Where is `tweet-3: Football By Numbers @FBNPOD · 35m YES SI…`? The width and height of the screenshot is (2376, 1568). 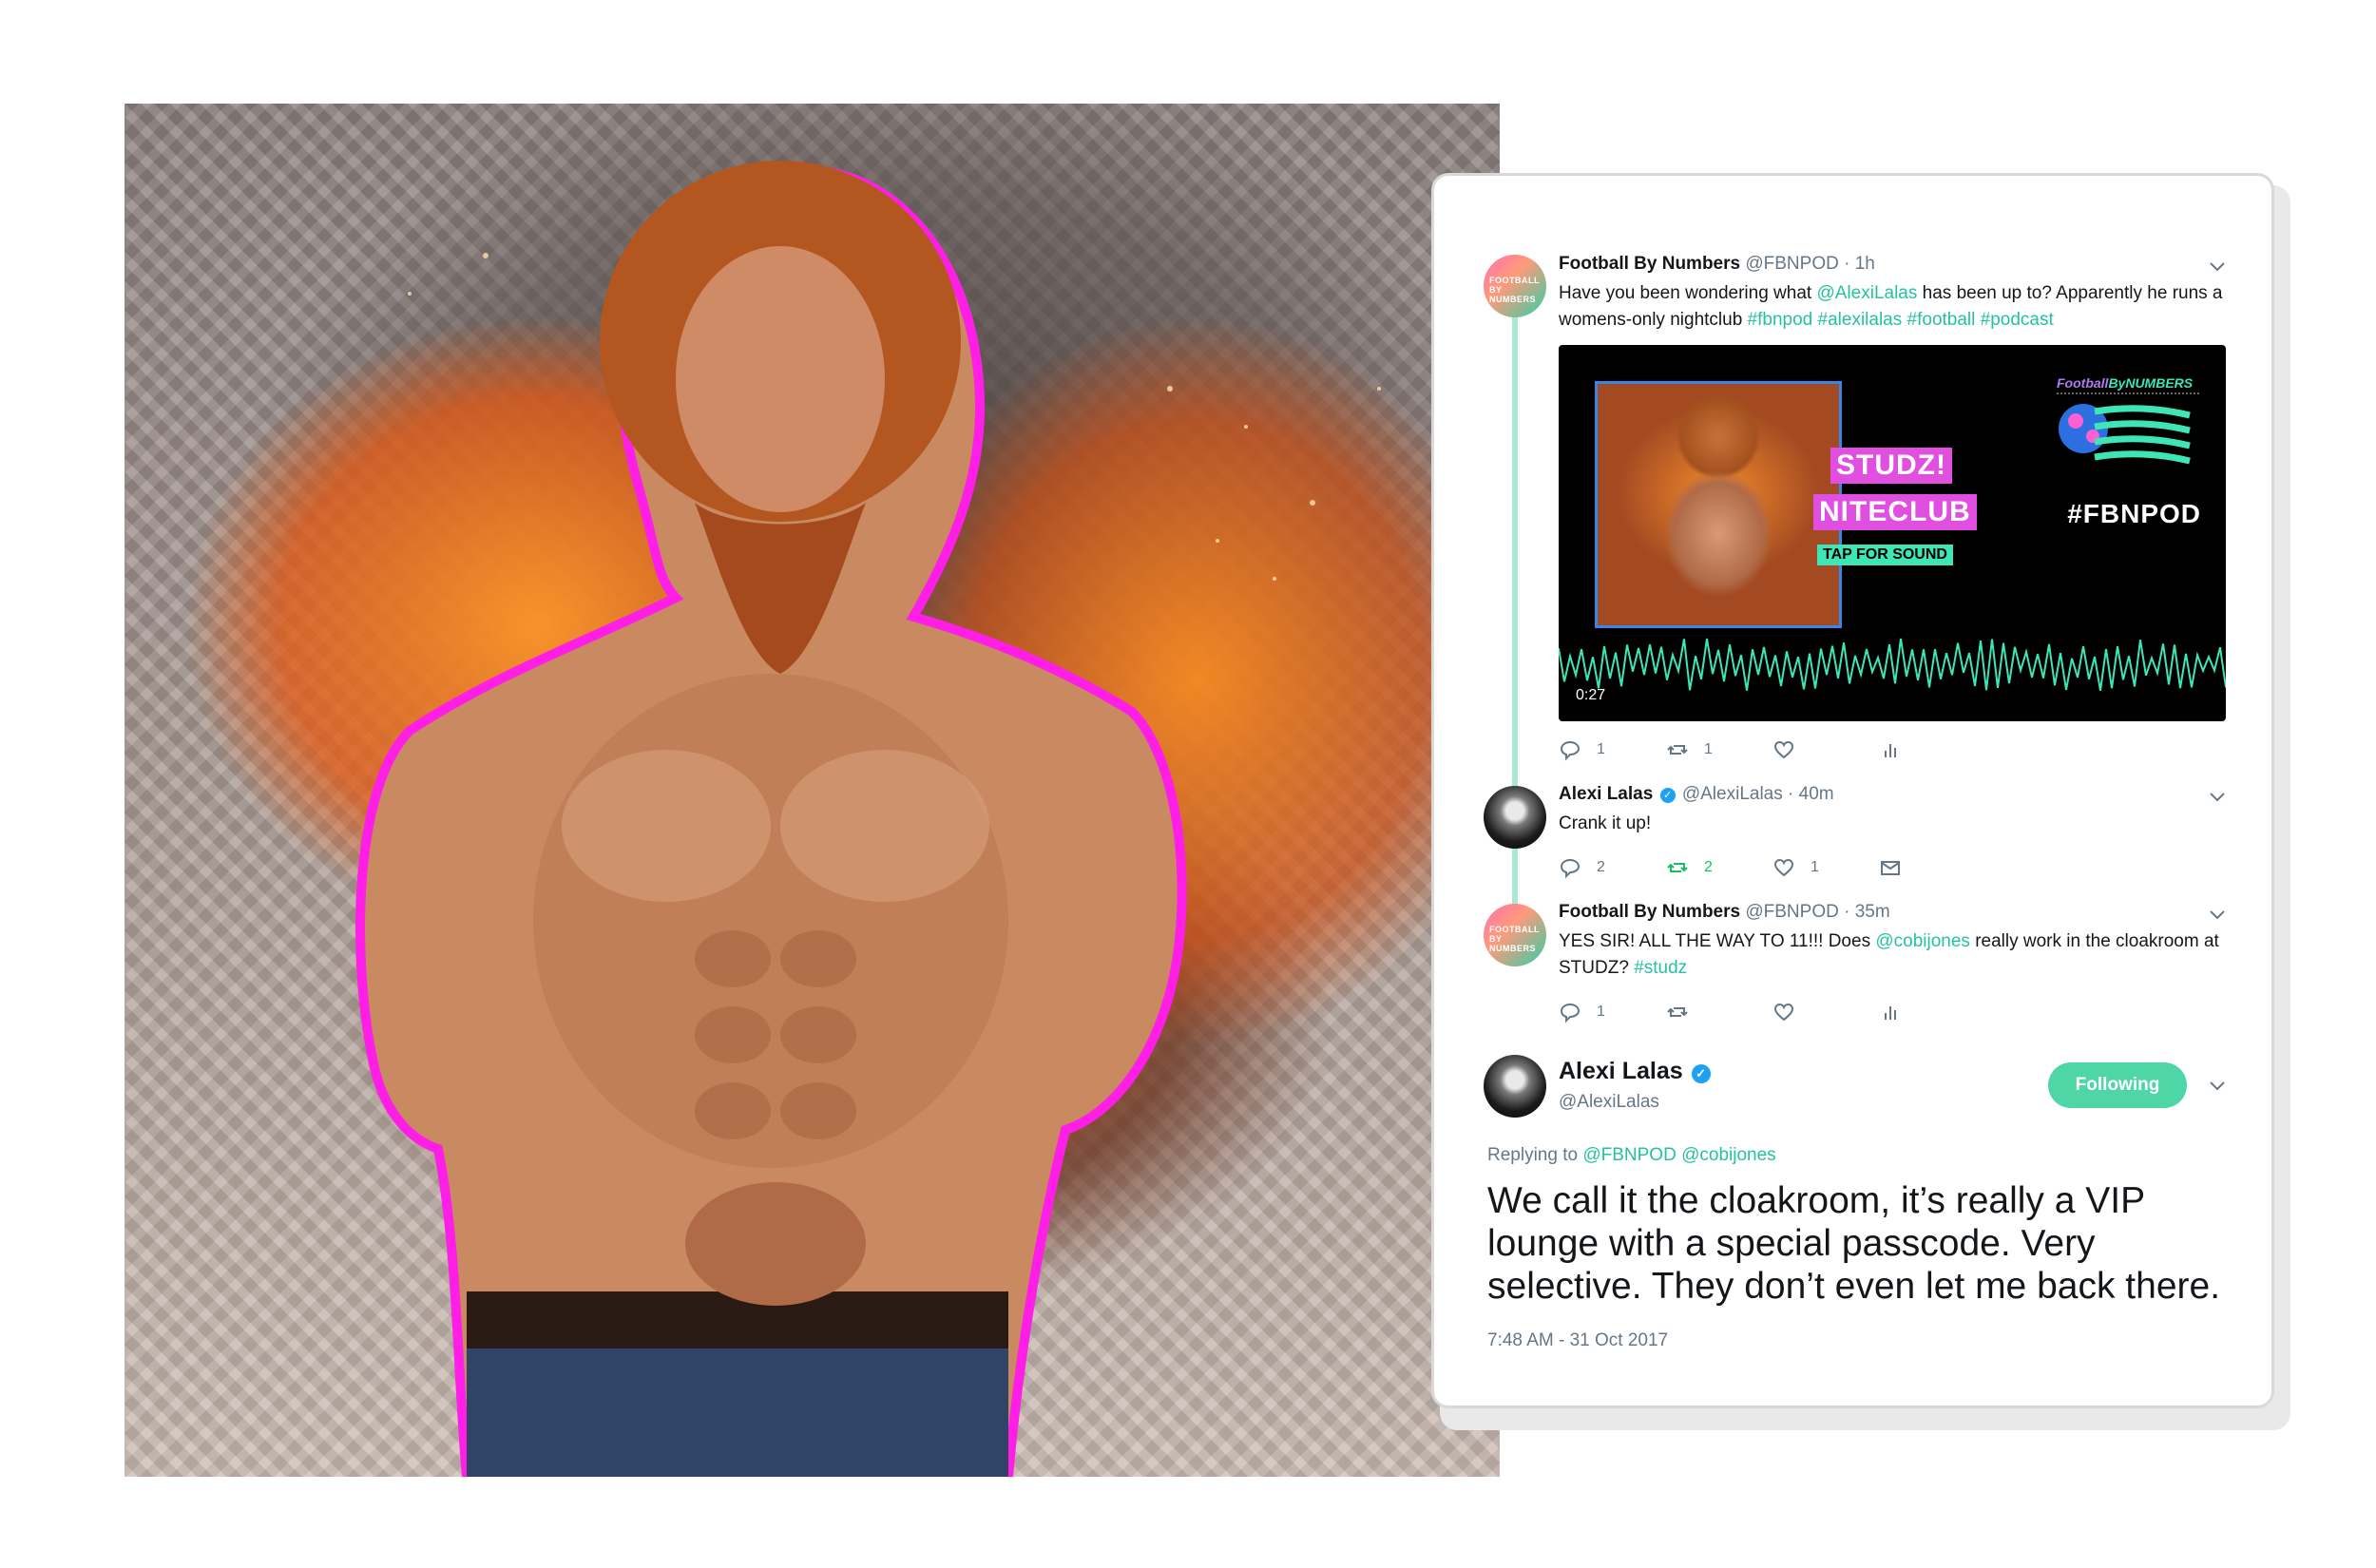 tweet-3: Football By Numbers @FBNPOD · 35m YES SI… is located at coordinates (1896, 942).